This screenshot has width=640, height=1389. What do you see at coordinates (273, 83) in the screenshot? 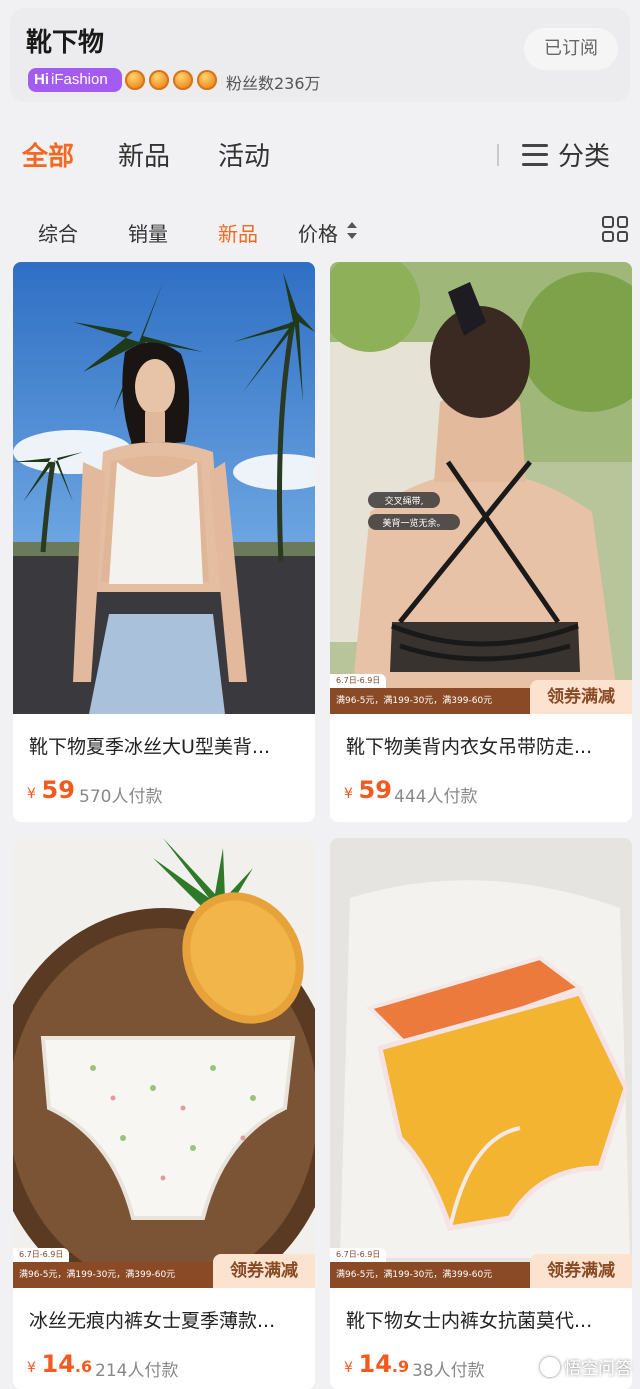
I see `fan-count: 粉丝数236万` at bounding box center [273, 83].